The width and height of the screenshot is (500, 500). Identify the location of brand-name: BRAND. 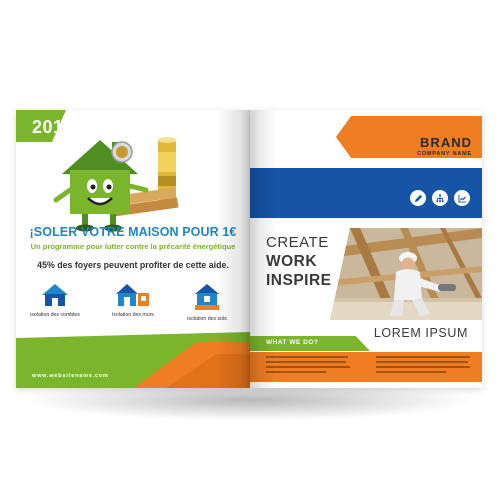
(446, 142).